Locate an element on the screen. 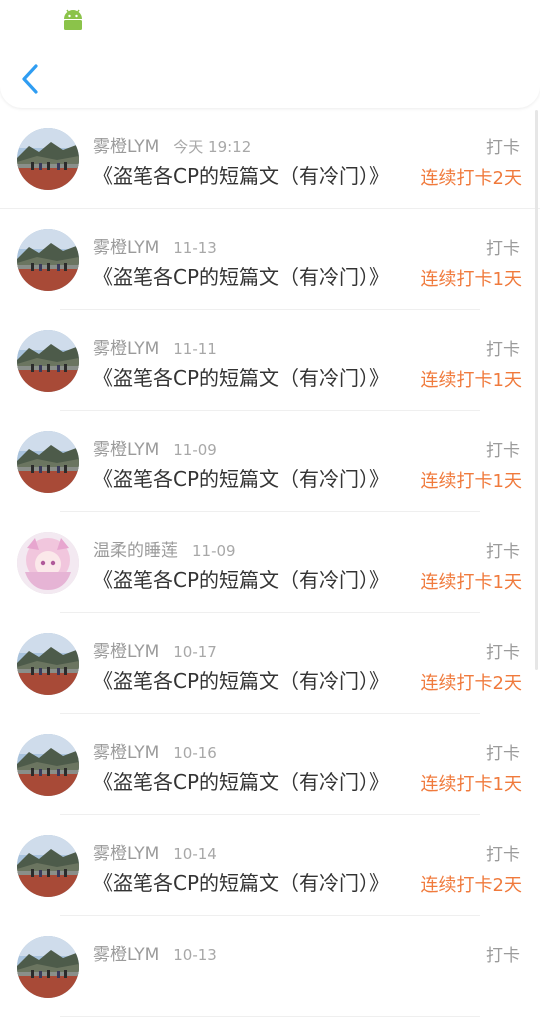  username: 雾橙LYM 11-11 is located at coordinates (155, 346).